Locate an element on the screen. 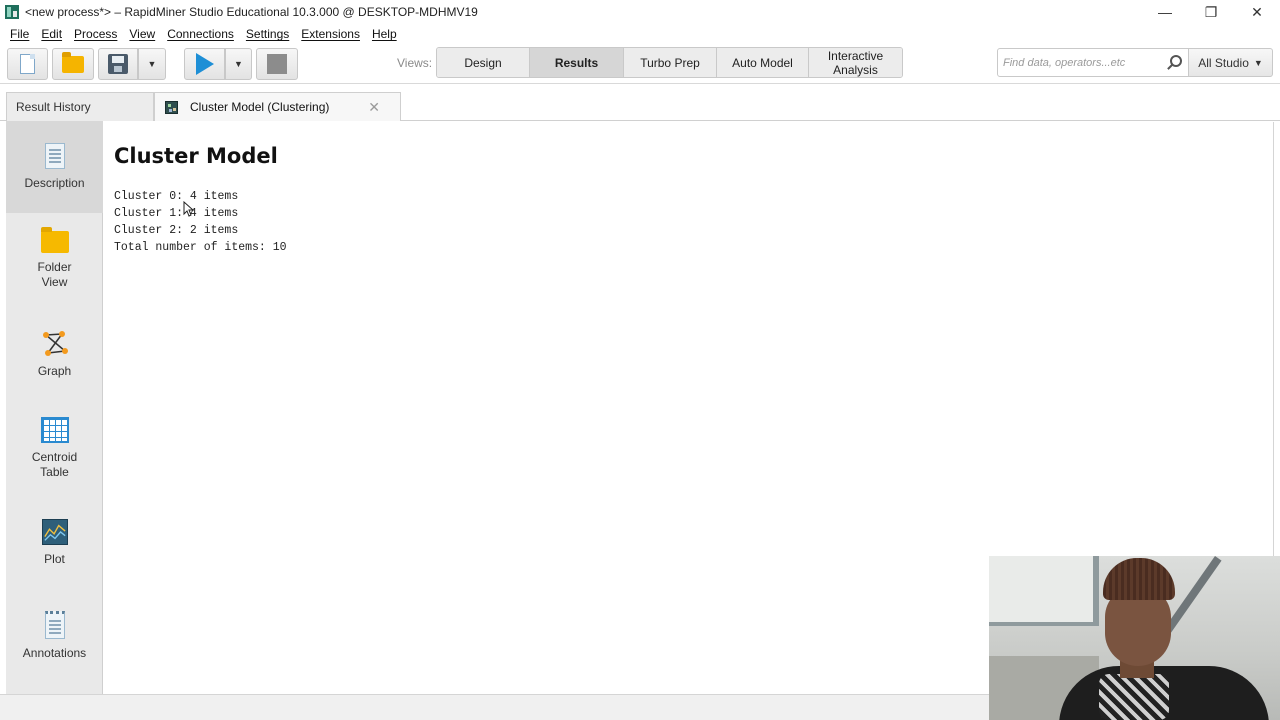  sidebar-item-label: Description is located at coordinates (54, 183).